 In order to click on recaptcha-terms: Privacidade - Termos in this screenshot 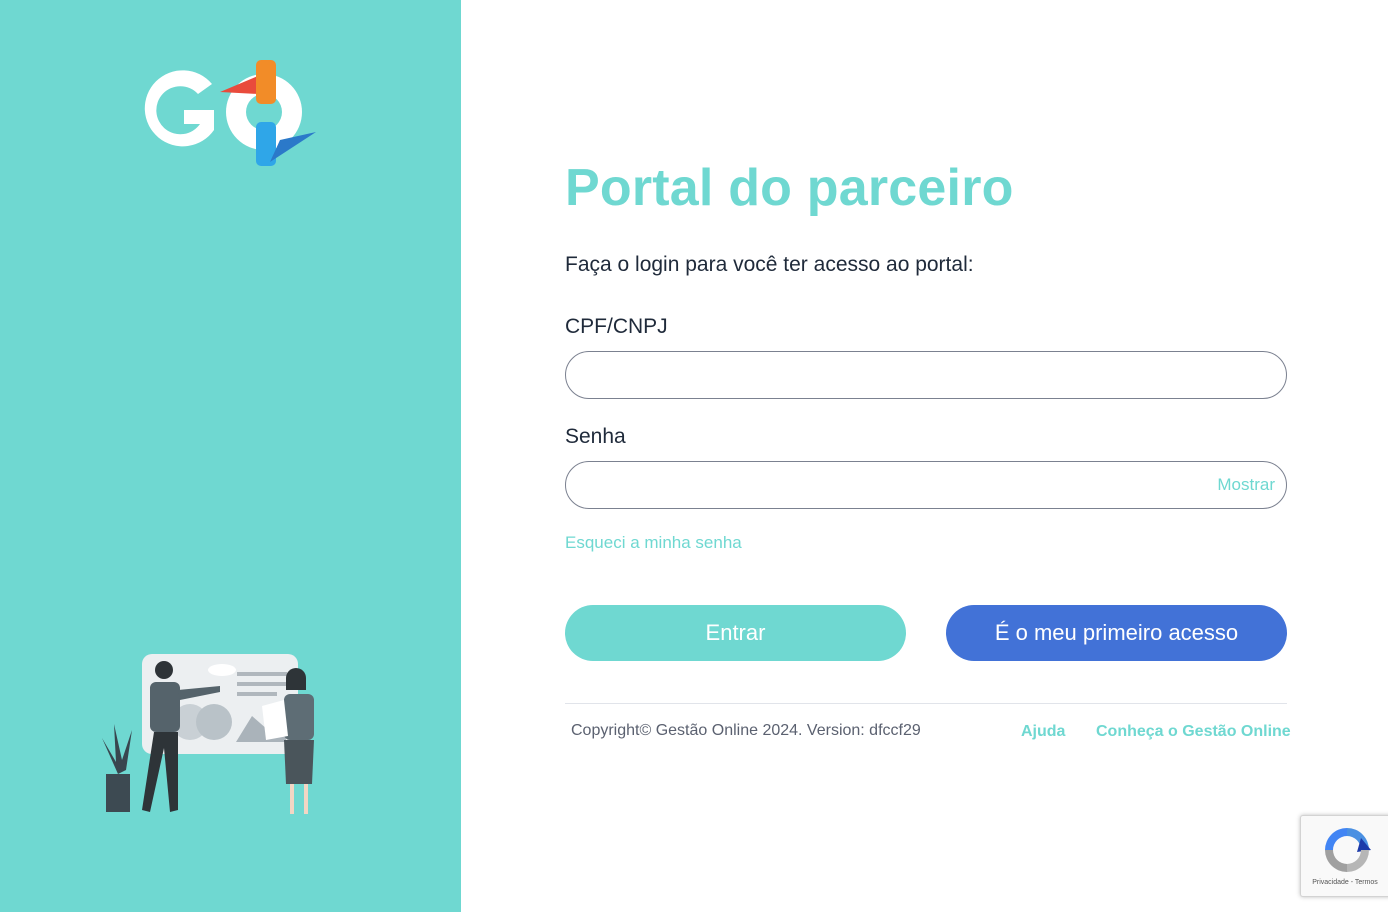, I will do `click(1344, 883)`.